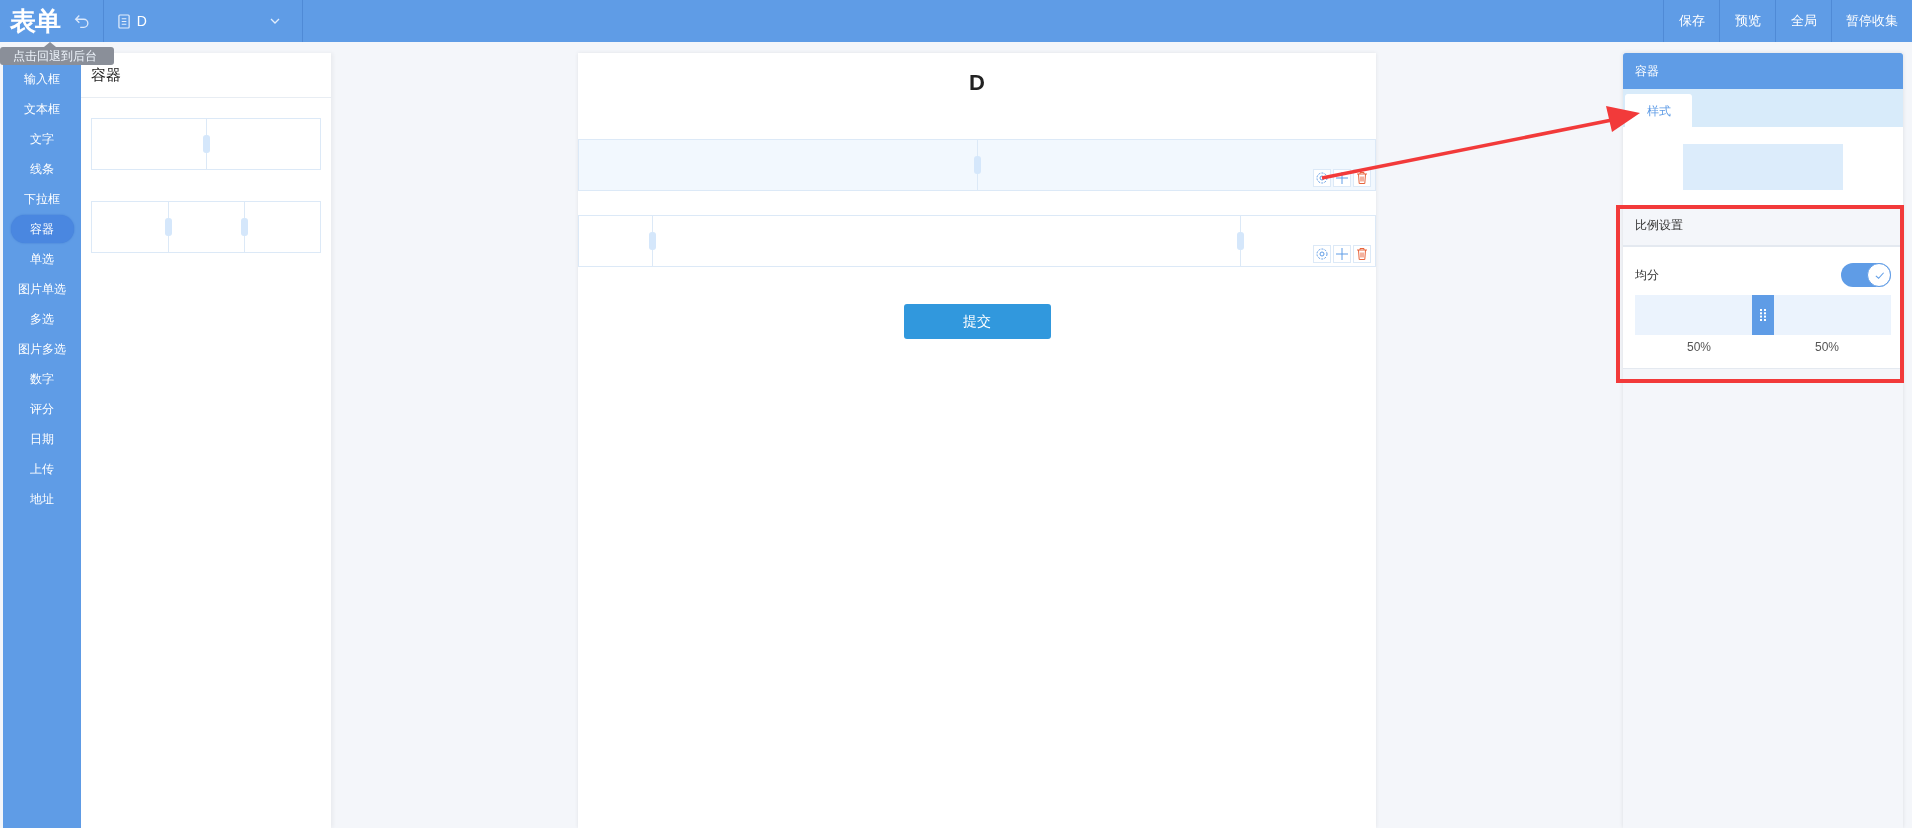 This screenshot has height=828, width=1912. I want to click on sidebar-item: 地址, so click(42, 499).